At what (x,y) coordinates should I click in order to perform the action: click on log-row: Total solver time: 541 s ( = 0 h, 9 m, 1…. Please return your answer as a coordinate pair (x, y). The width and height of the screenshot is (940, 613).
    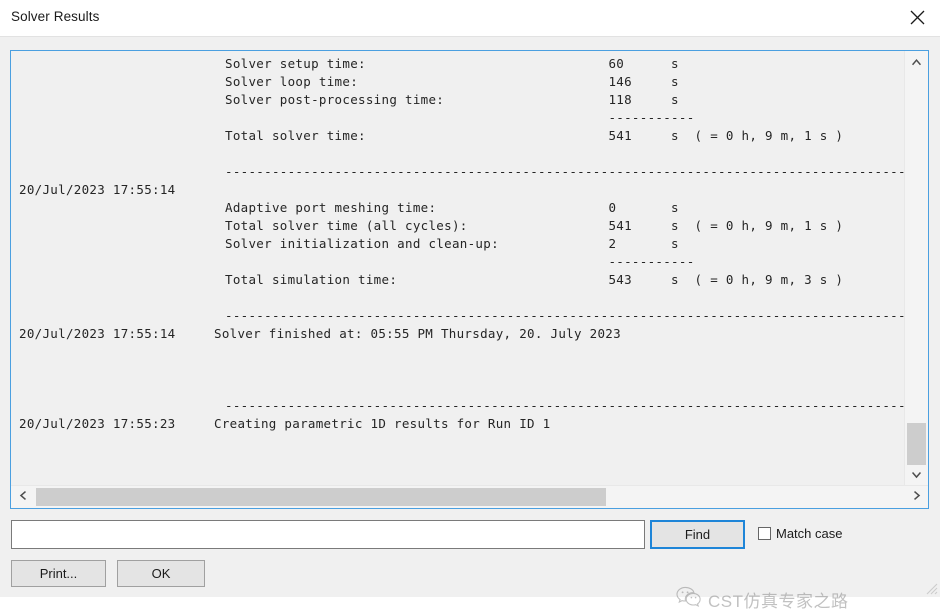
    Looking at the image, I should click on (457, 136).